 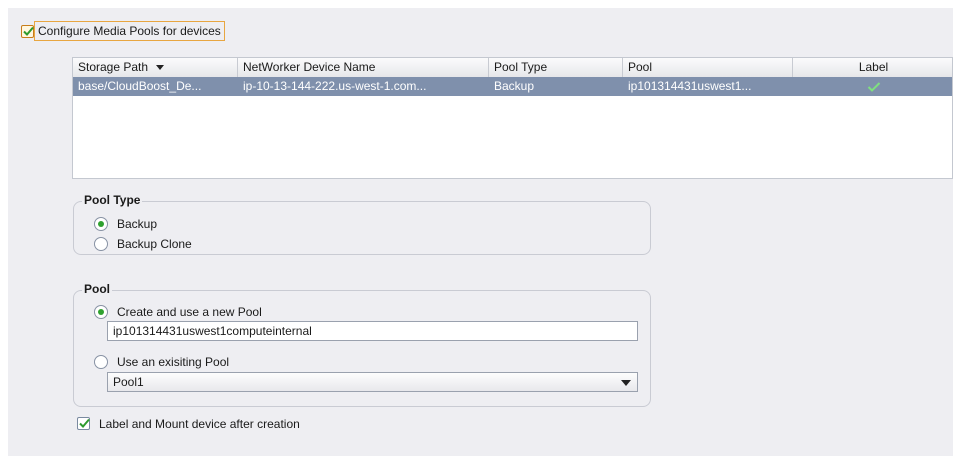 What do you see at coordinates (129, 31) in the screenshot?
I see `configure-media-pools-label: Configure Media Pools for devices` at bounding box center [129, 31].